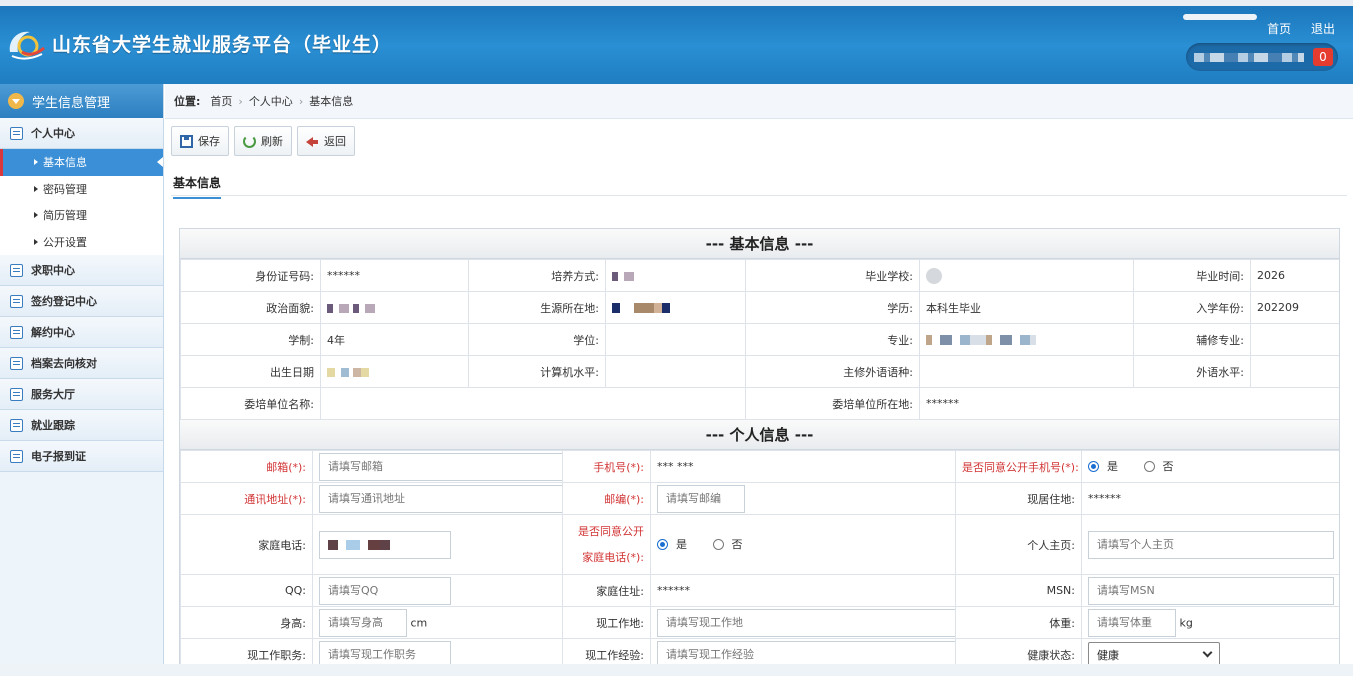 Image resolution: width=1353 pixels, height=676 pixels. What do you see at coordinates (81, 332) in the screenshot?
I see `sidebar-group-cancel: 解约中心` at bounding box center [81, 332].